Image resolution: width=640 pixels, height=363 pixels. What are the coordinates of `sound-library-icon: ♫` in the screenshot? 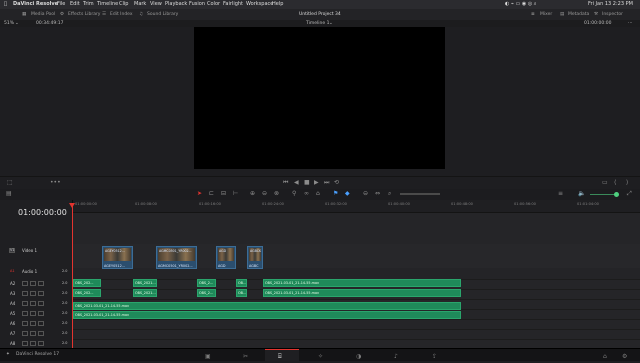 It's located at (141, 14).